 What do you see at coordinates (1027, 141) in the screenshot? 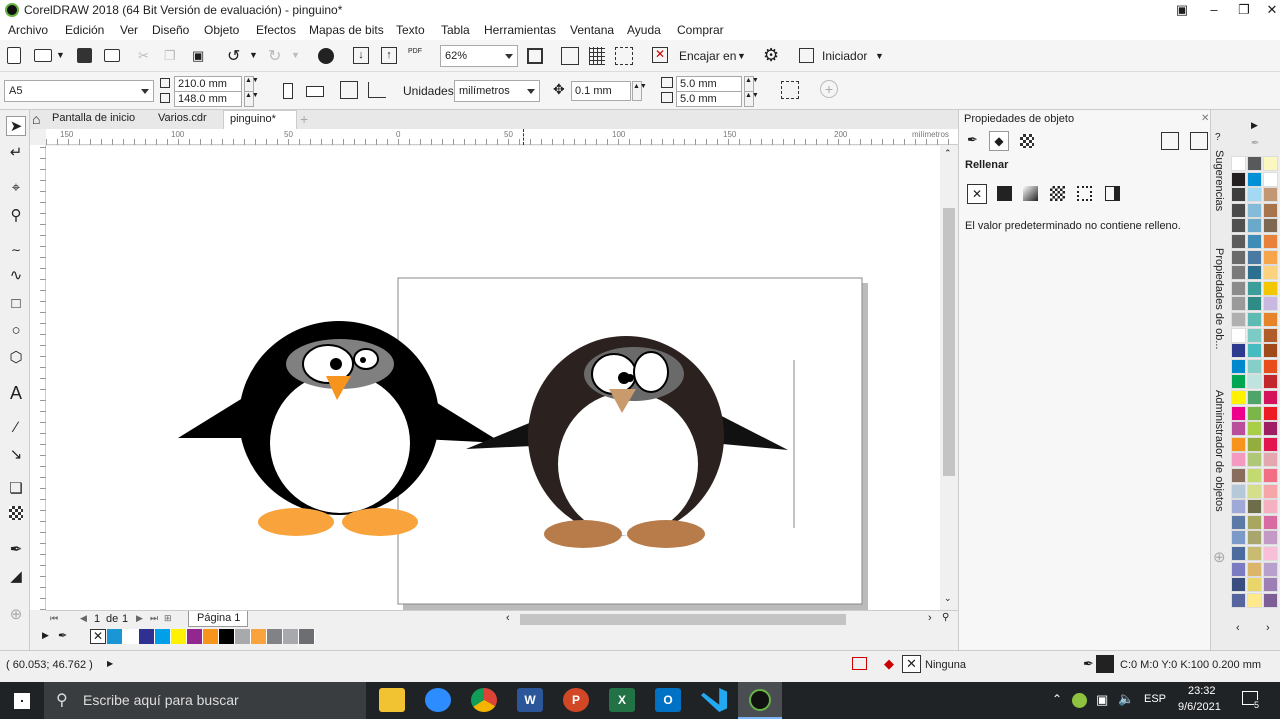
I see `transparency-tab-icon` at bounding box center [1027, 141].